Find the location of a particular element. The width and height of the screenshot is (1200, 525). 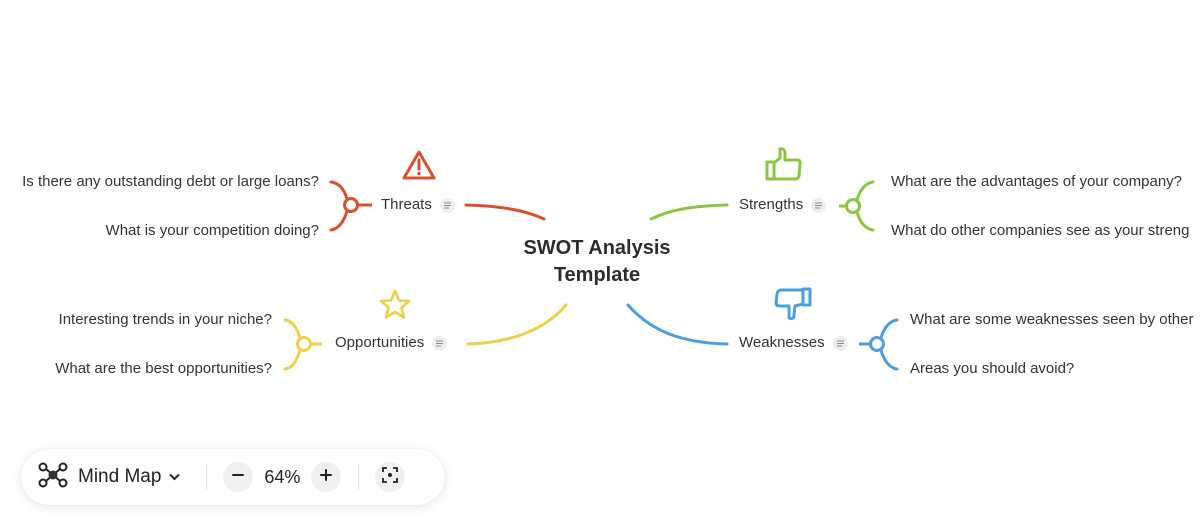

branch-strengths: Strengths is located at coordinates (783, 205).